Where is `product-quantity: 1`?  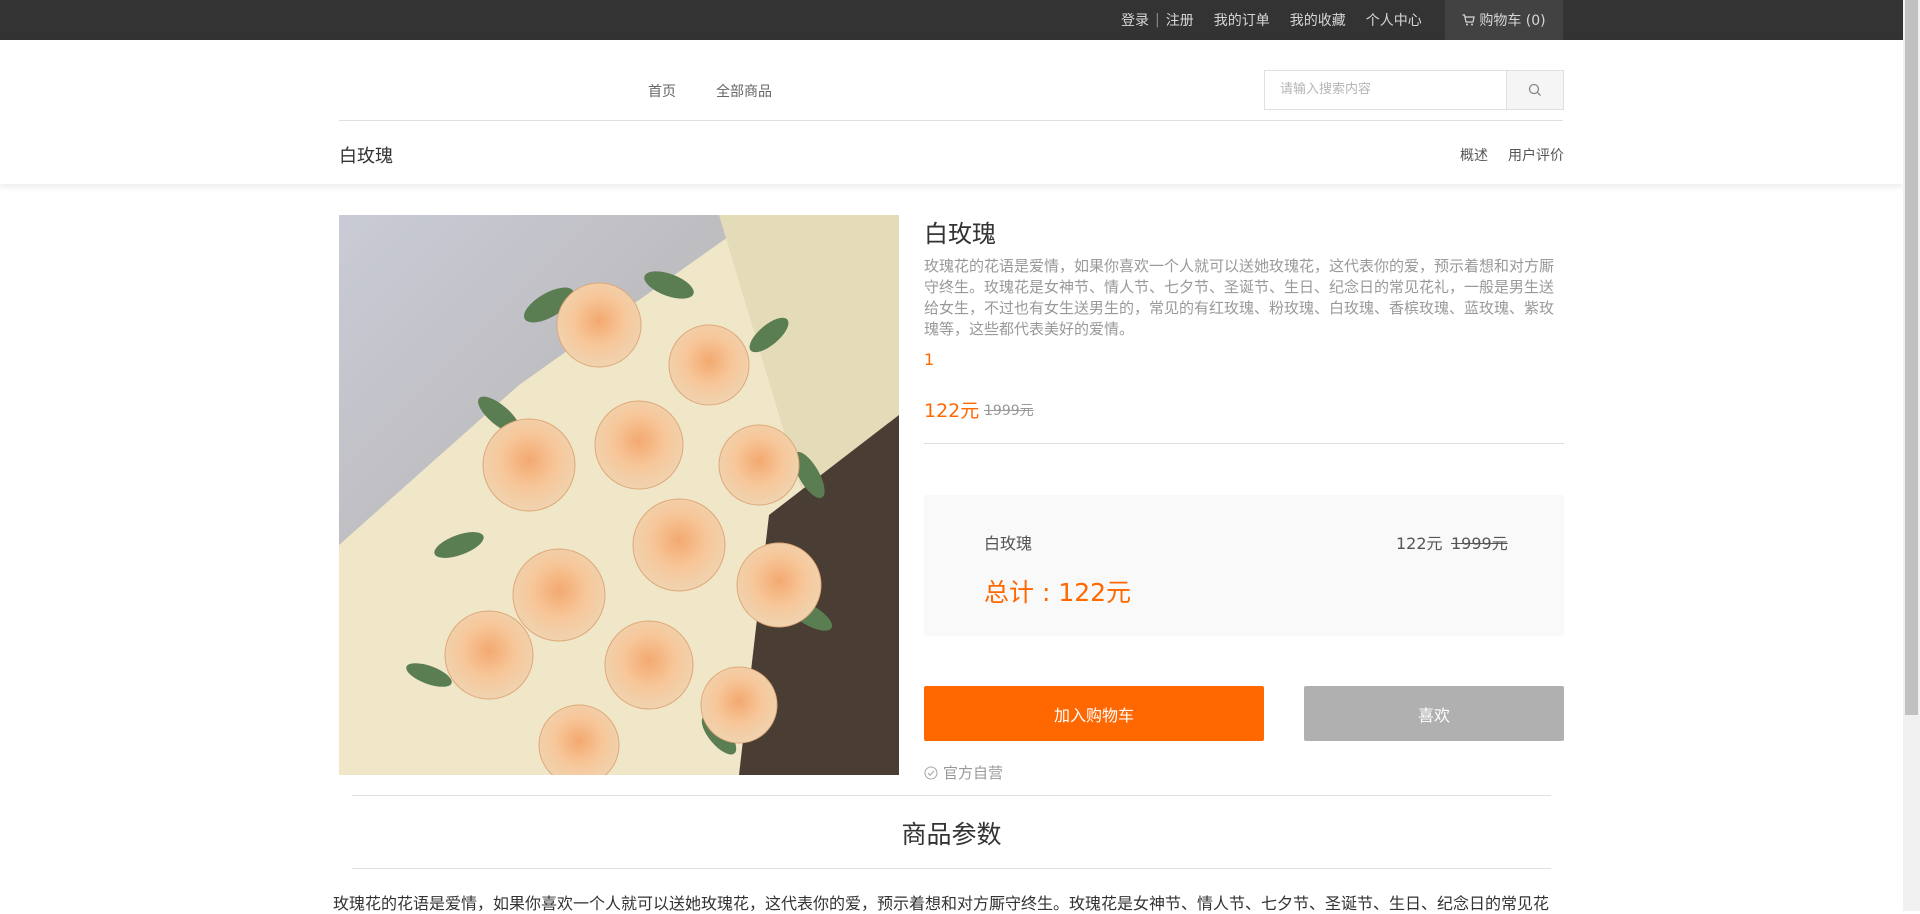 product-quantity: 1 is located at coordinates (929, 359).